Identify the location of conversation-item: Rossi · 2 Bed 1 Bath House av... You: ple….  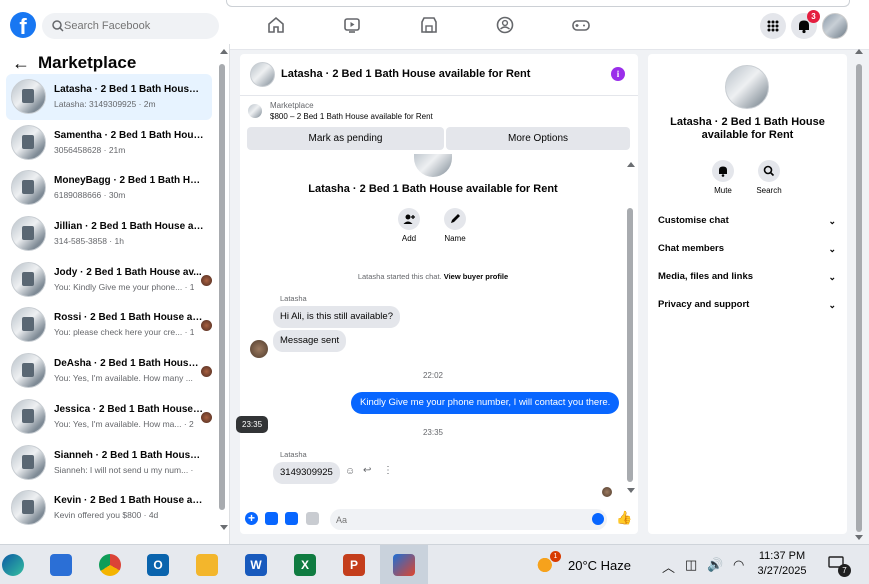
(109, 325).